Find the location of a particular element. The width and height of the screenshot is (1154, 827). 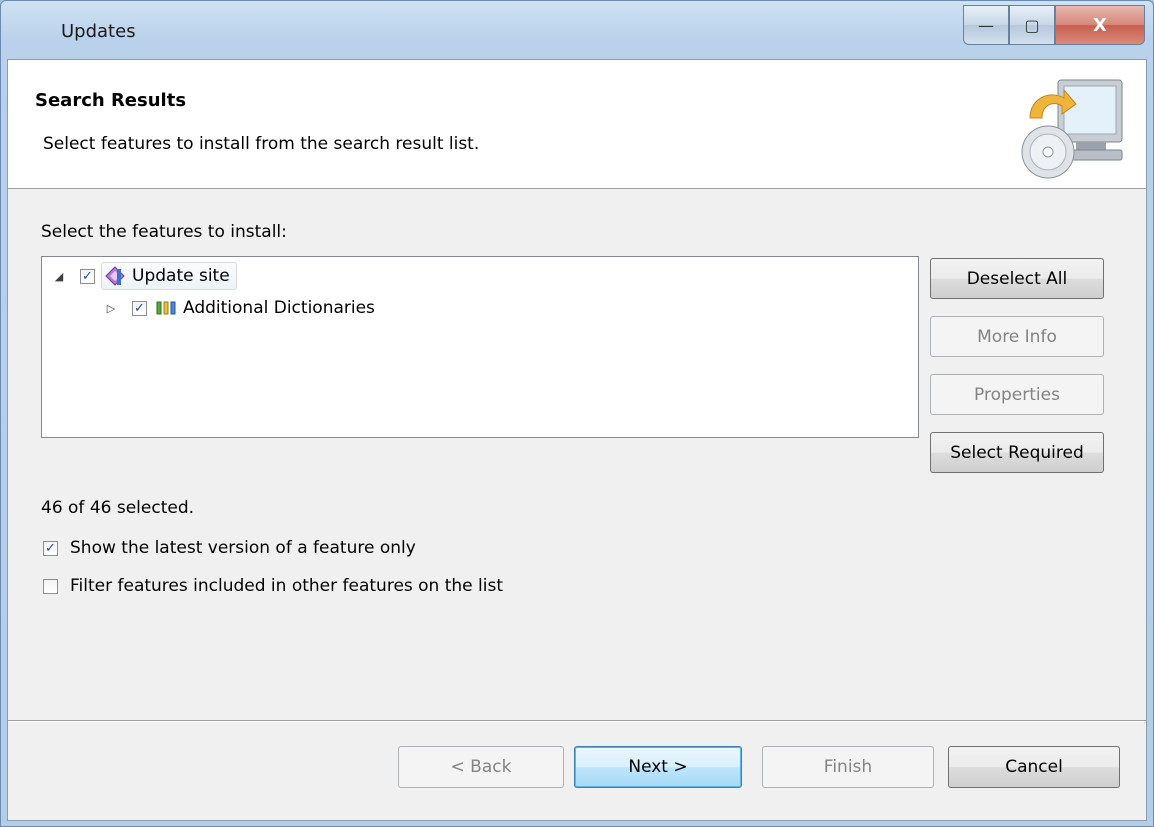

tree-collapsed-icon: ▷ is located at coordinates (111, 308).